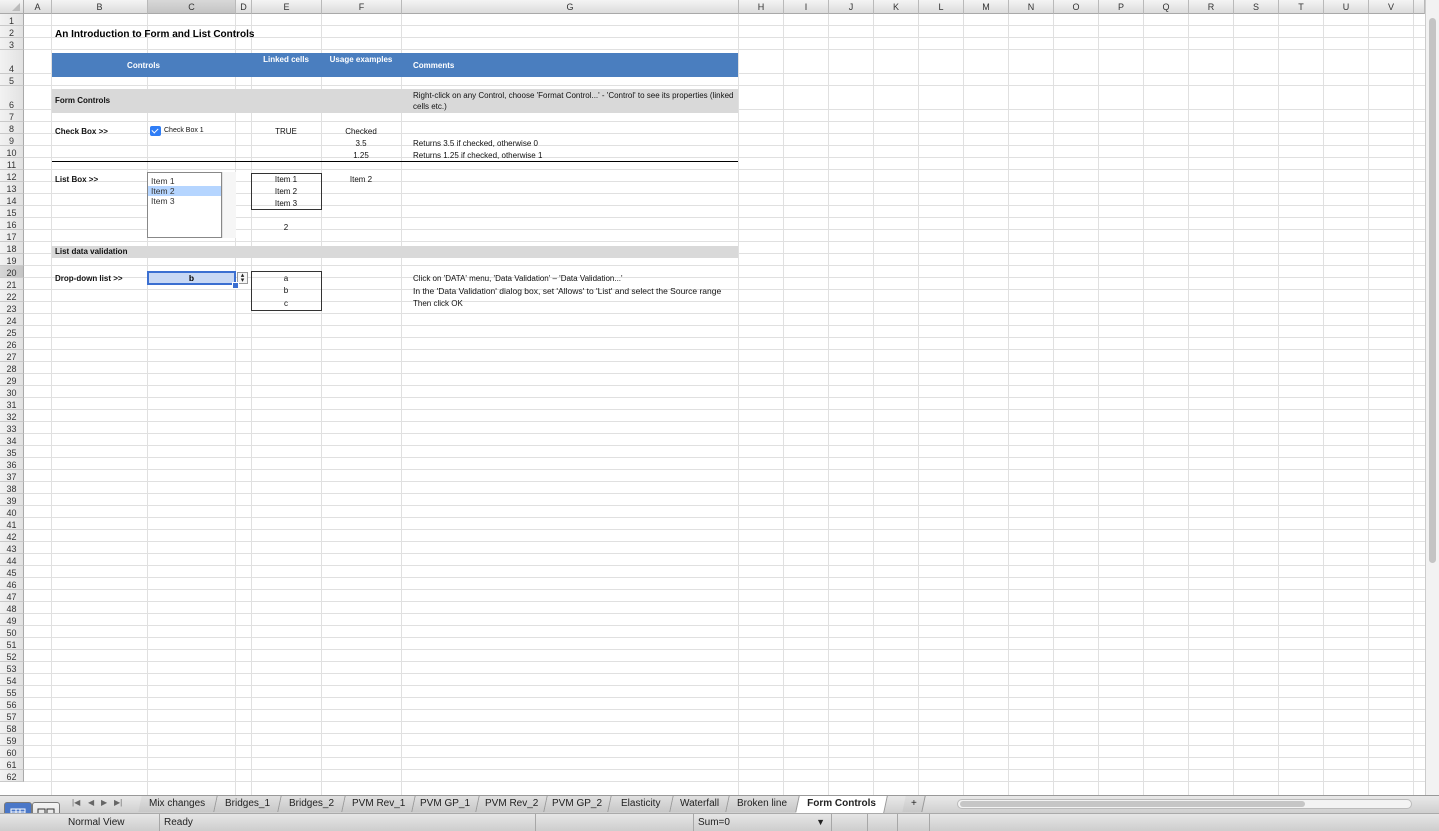  What do you see at coordinates (12, 464) in the screenshot?
I see `row-header-36: 36` at bounding box center [12, 464].